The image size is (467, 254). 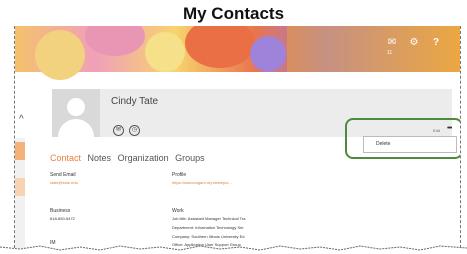 I want to click on avatar, so click(x=76, y=113).